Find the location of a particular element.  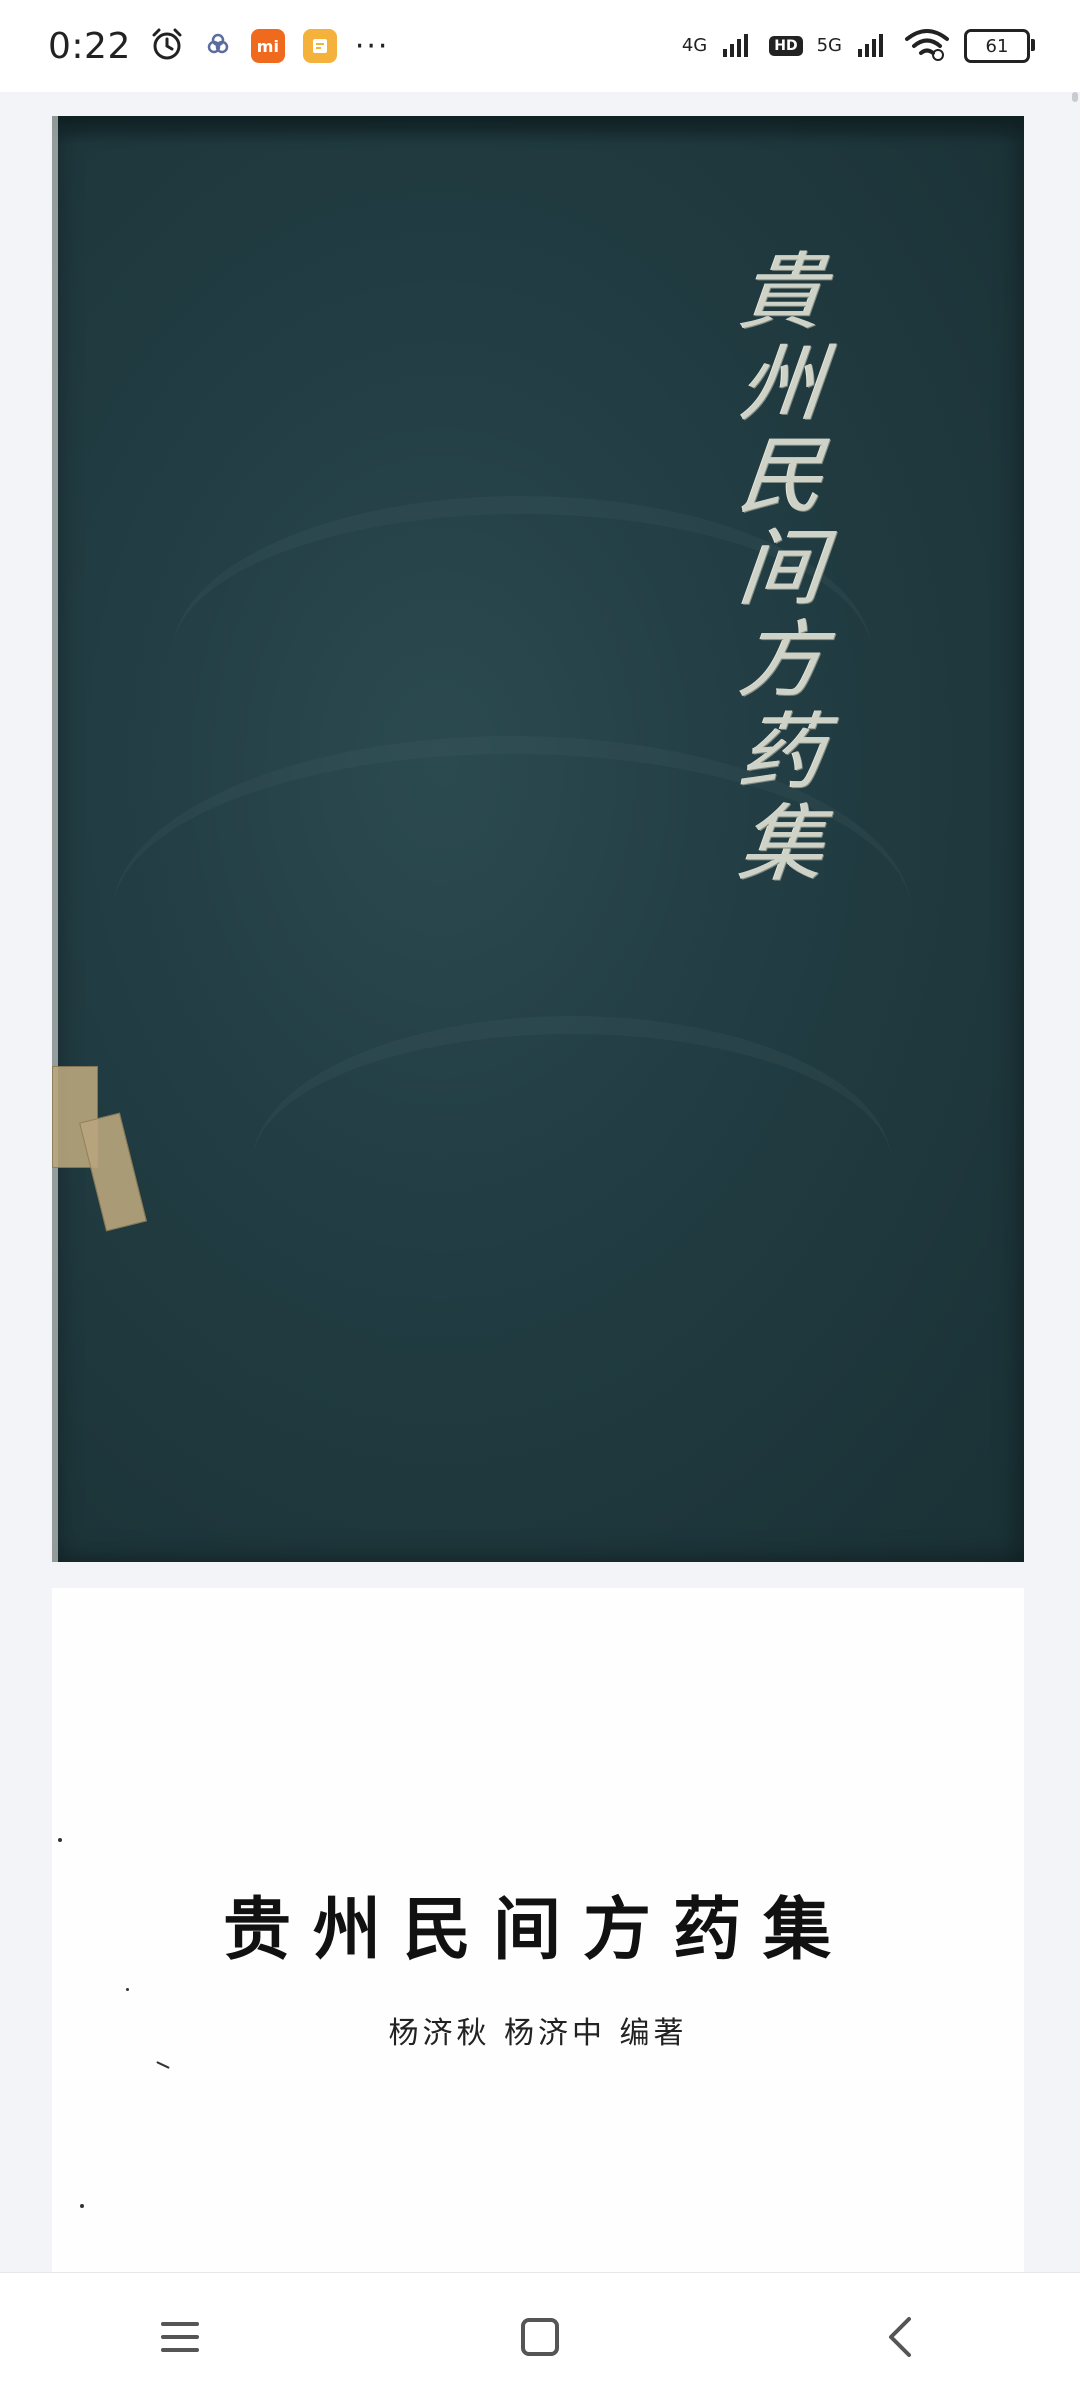

cloud-sync-icon is located at coordinates (218, 46).